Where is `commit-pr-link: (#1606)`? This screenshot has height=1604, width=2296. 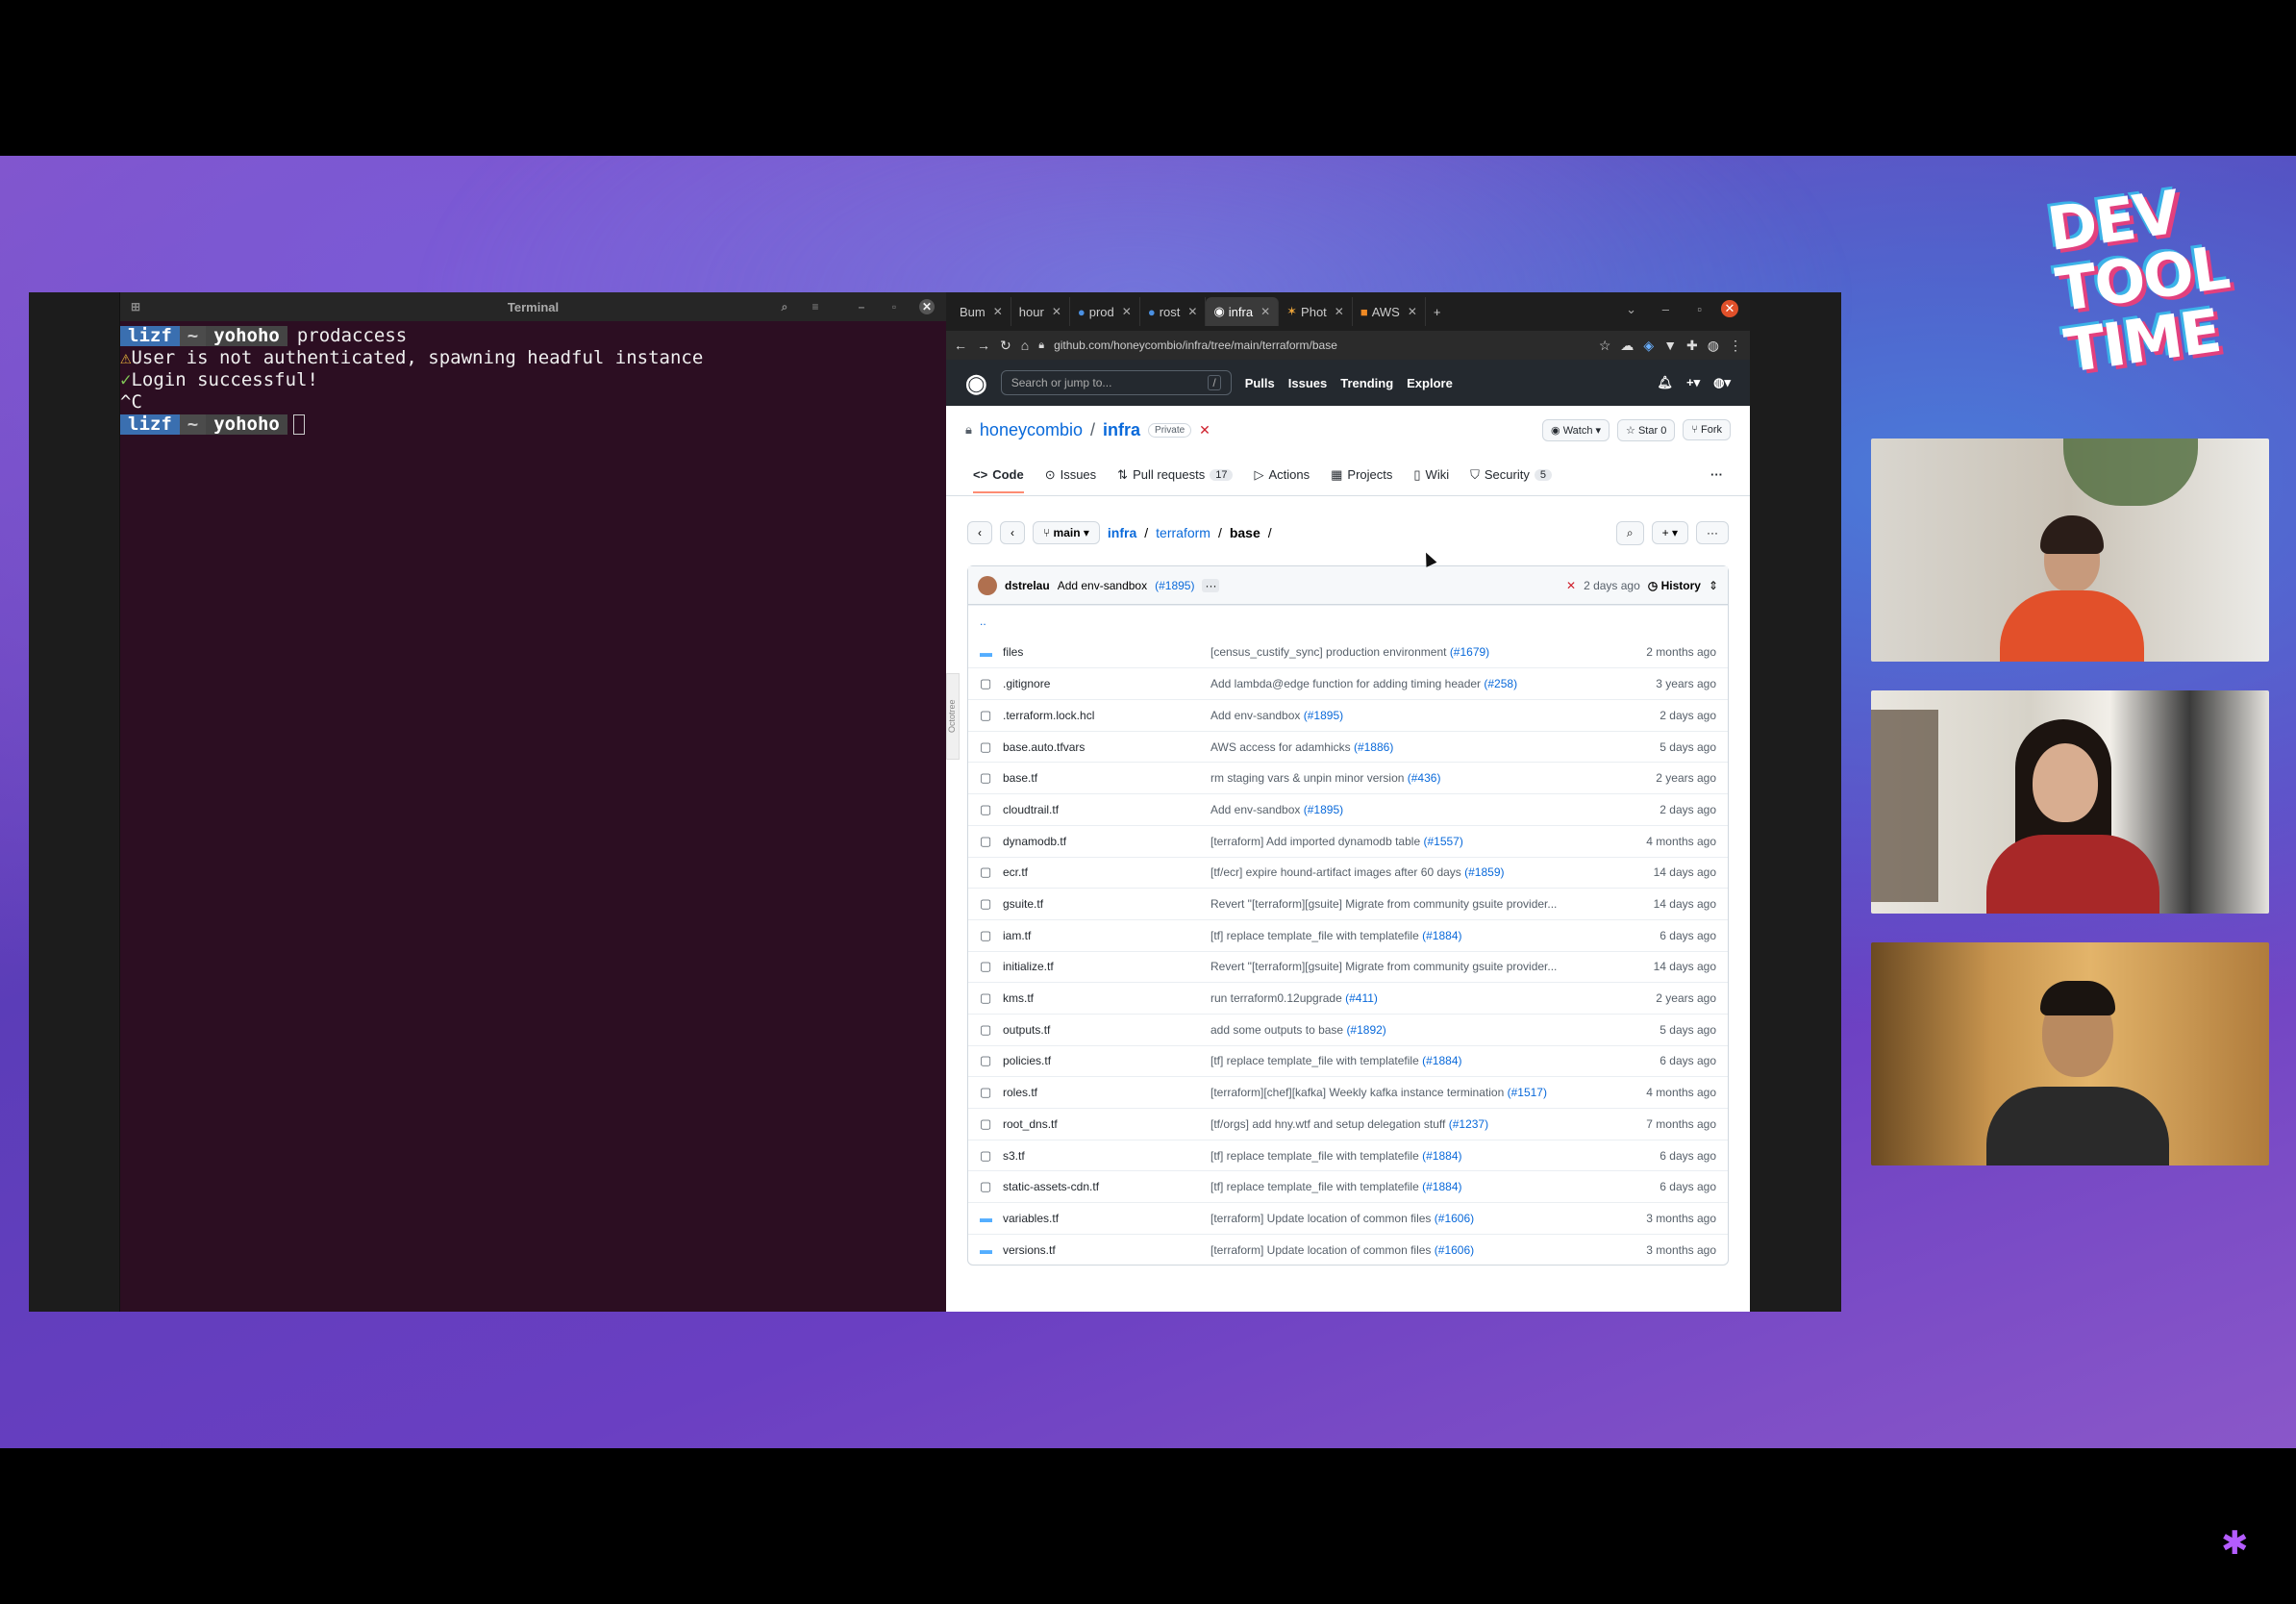 commit-pr-link: (#1606) is located at coordinates (1454, 1218).